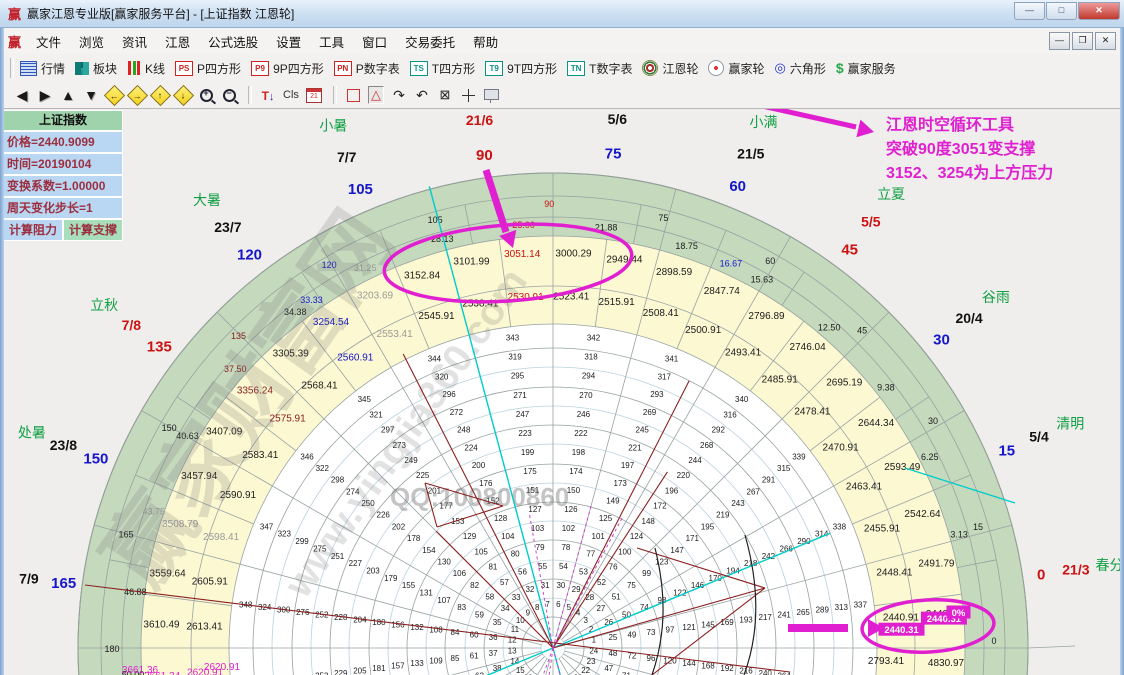 This screenshot has height=675, width=1124. I want to click on svg-text: 32, so click(529, 589).